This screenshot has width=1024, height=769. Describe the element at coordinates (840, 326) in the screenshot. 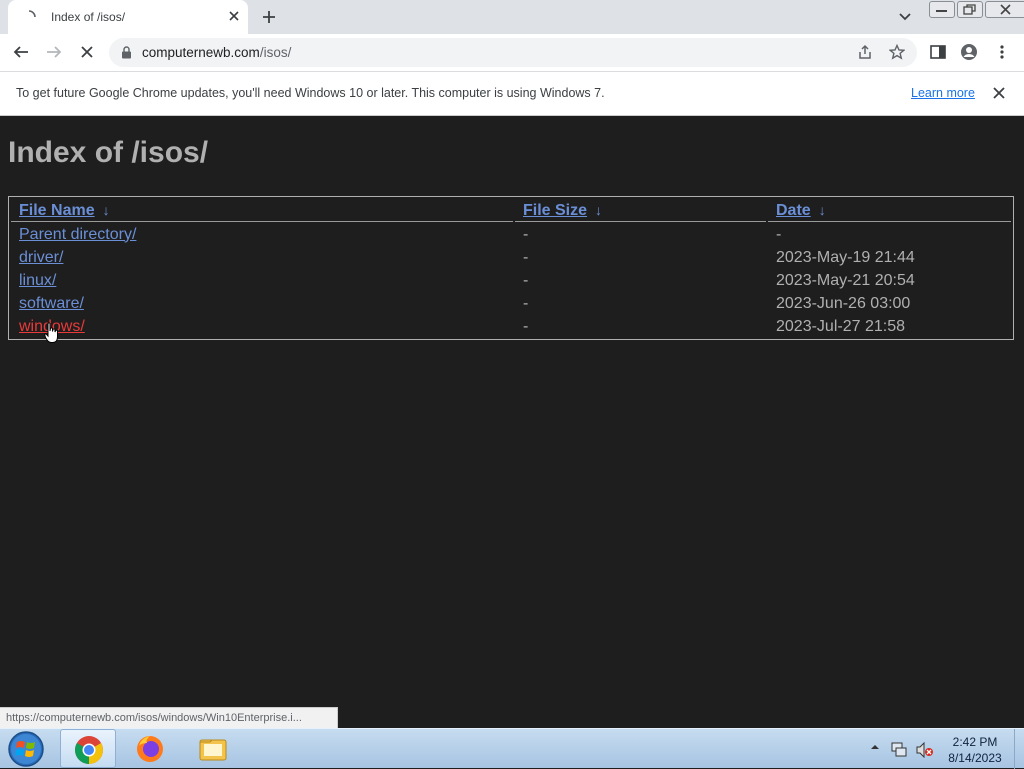

I see `file-date-cell: 2023-Jul-27 21:58` at that location.